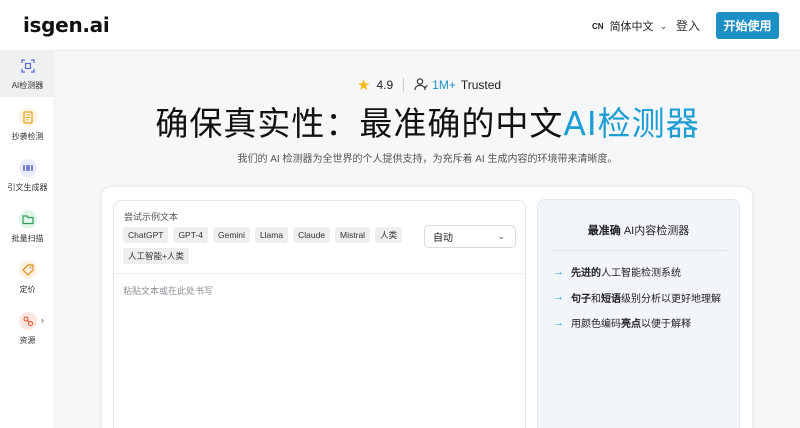 Image resolution: width=800 pixels, height=428 pixels. Describe the element at coordinates (27, 270) in the screenshot. I see `tag-icon` at that location.